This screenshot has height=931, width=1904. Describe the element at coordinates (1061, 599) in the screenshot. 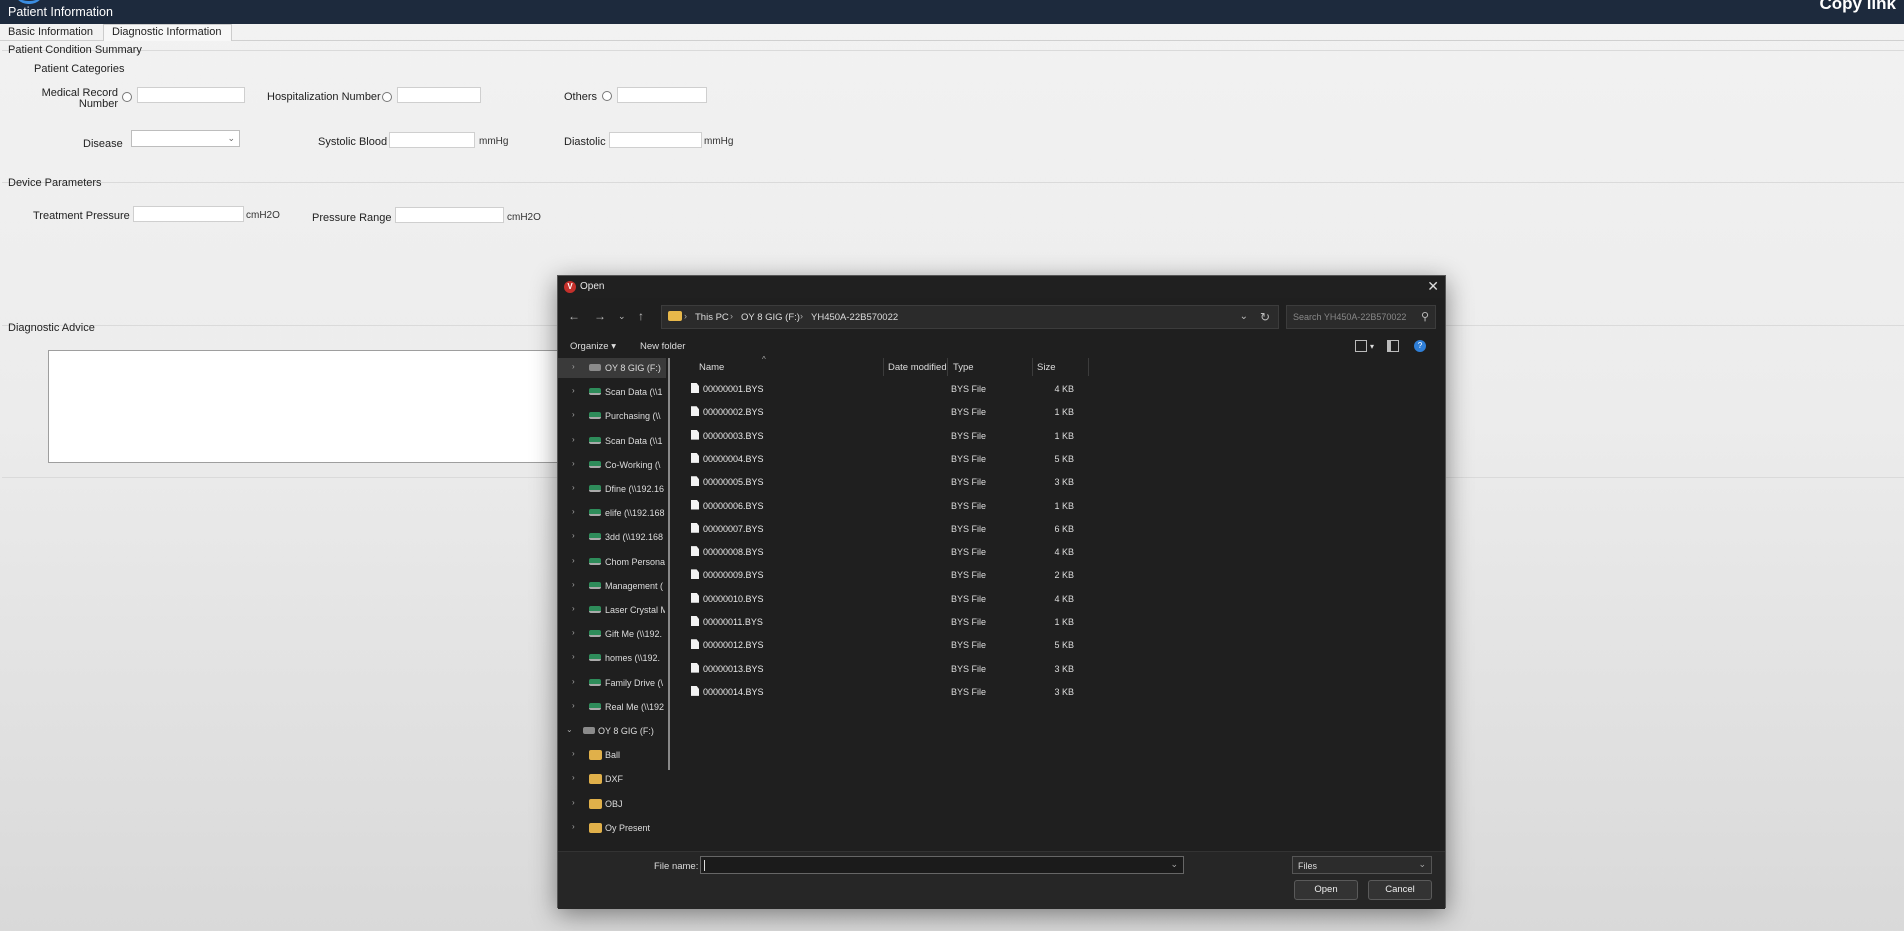

I see `file-row: 00000010.BYS BYS File 4 KB` at that location.